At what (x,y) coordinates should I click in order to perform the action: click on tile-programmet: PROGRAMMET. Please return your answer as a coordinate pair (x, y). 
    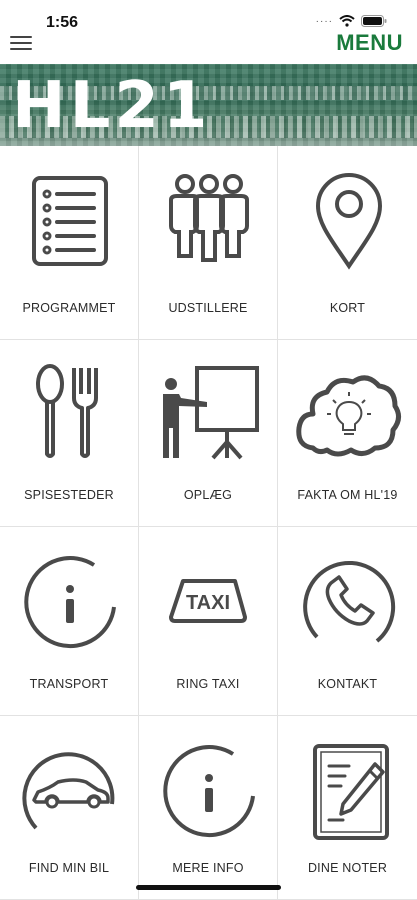
    Looking at the image, I should click on (69, 243).